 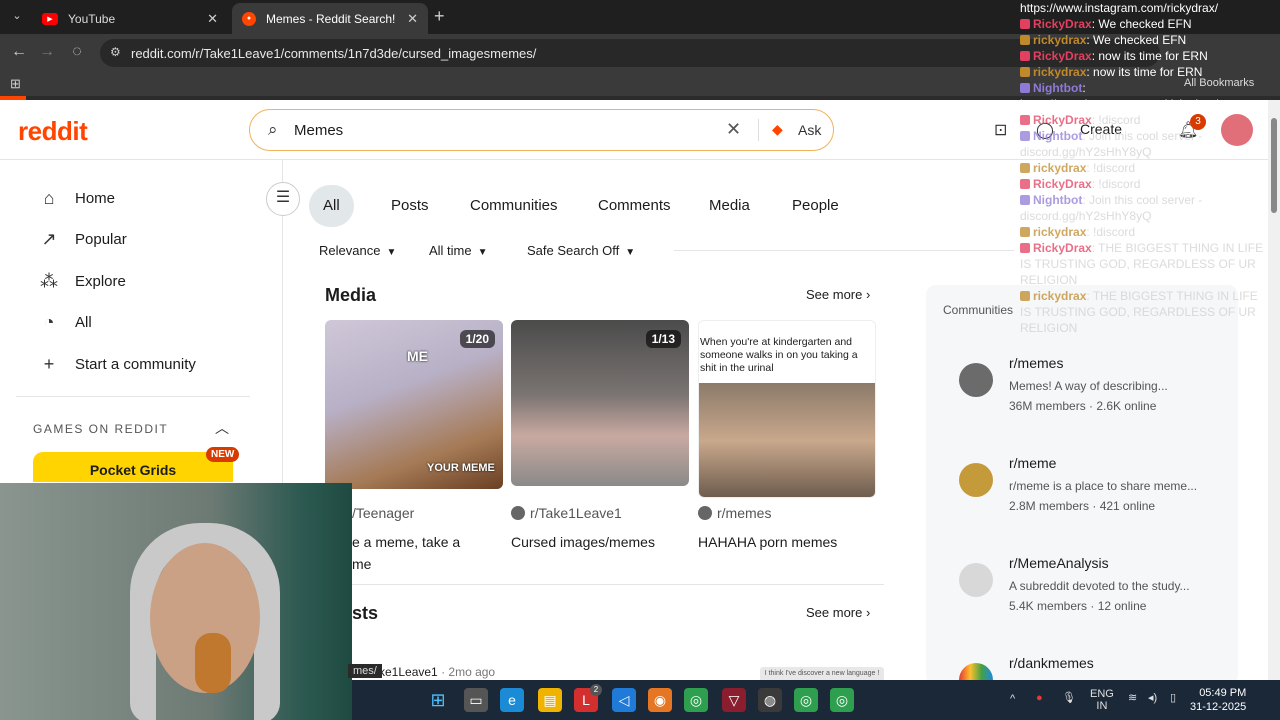 I want to click on tab-people: People, so click(x=815, y=206).